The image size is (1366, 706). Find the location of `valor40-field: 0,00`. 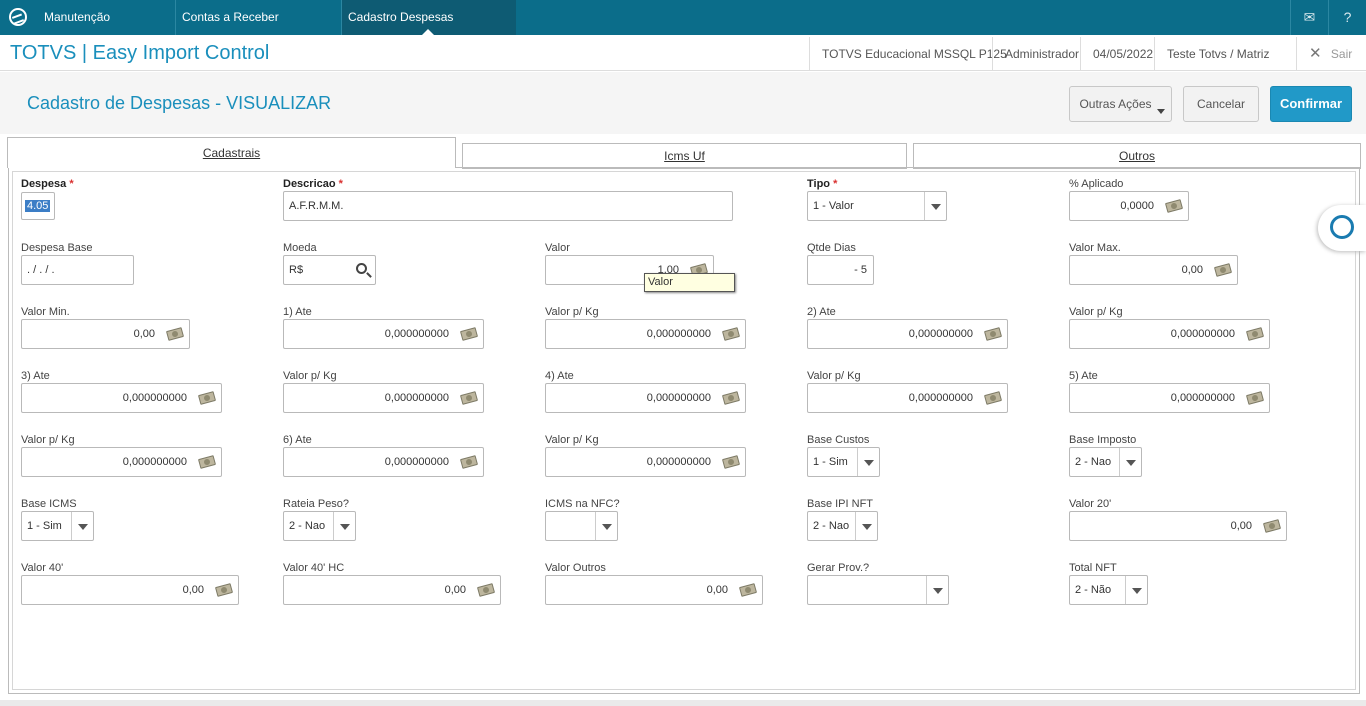

valor40-field: 0,00 is located at coordinates (130, 590).